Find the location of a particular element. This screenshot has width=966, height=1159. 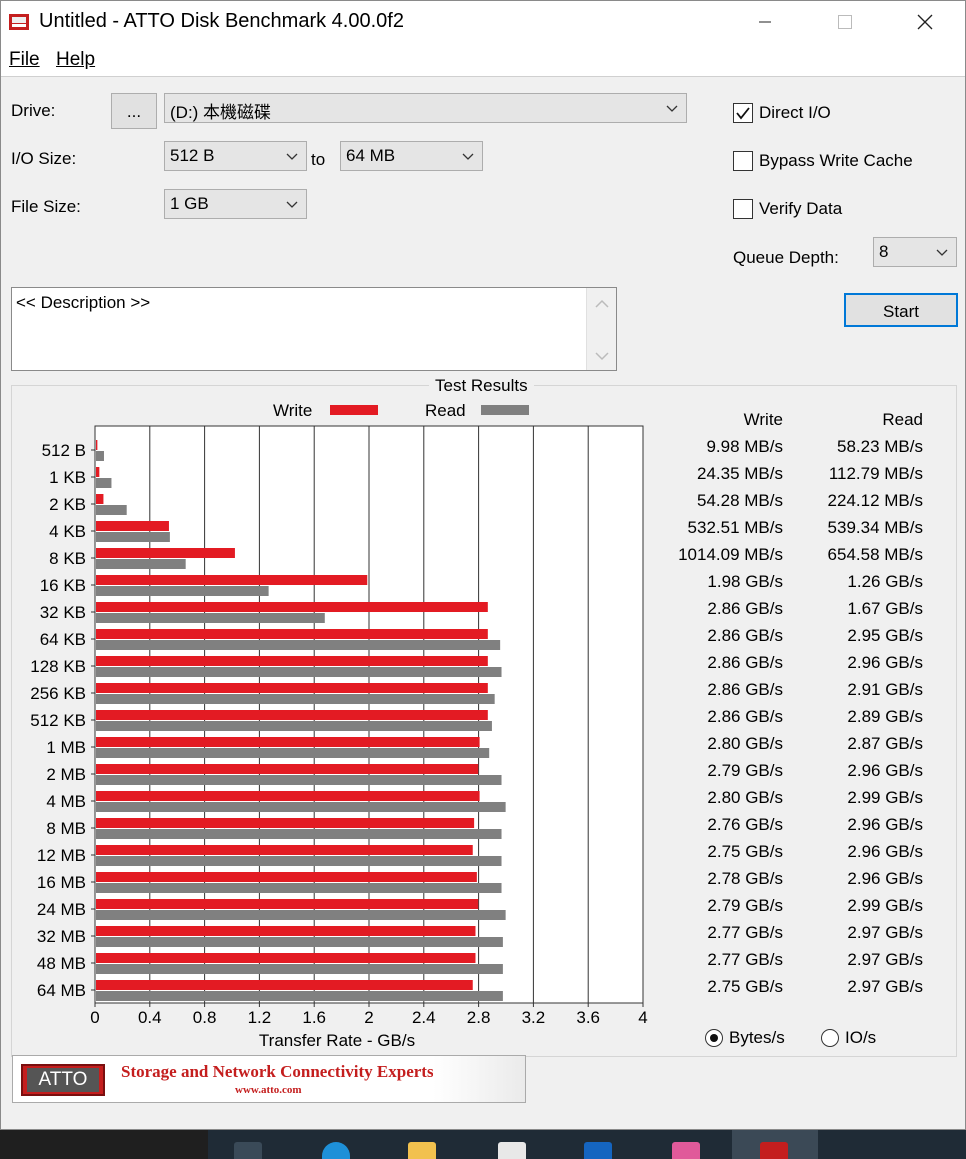

x-tick-label: 0.4 is located at coordinates (150, 1017).